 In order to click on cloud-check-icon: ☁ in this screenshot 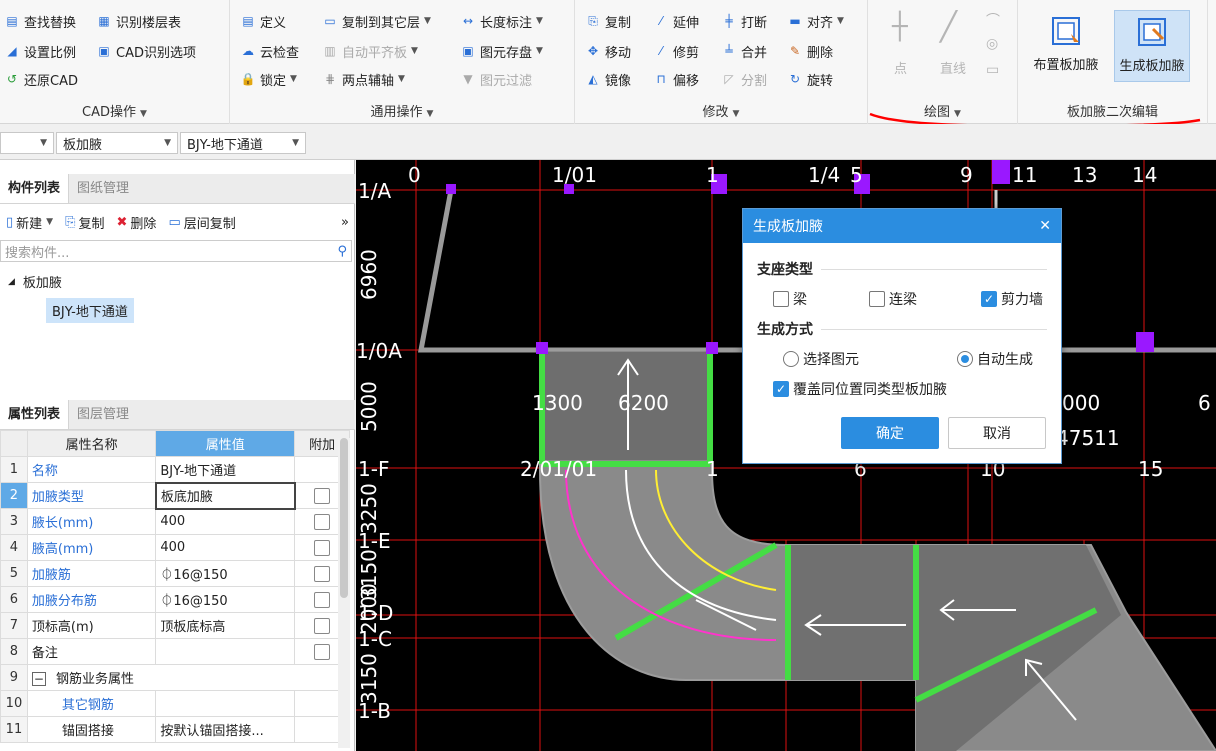, I will do `click(248, 51)`.